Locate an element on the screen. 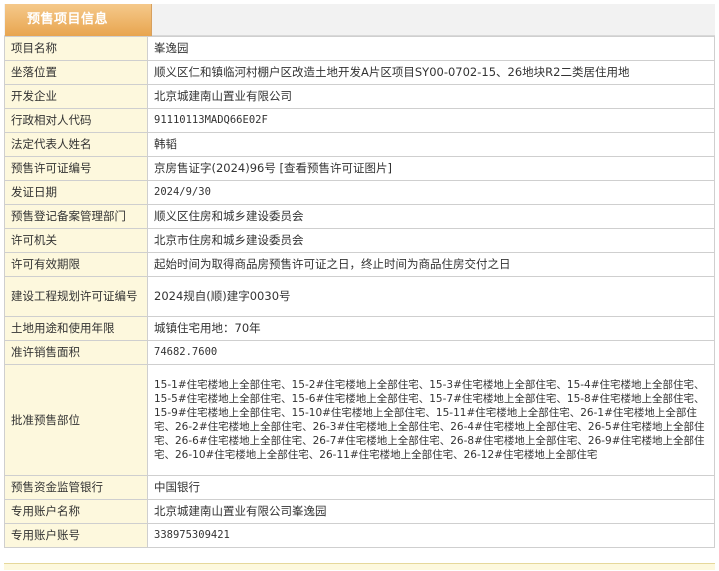 The image size is (719, 571). row-value: 北京城建南山置业有限公司峯逸园 is located at coordinates (431, 511).